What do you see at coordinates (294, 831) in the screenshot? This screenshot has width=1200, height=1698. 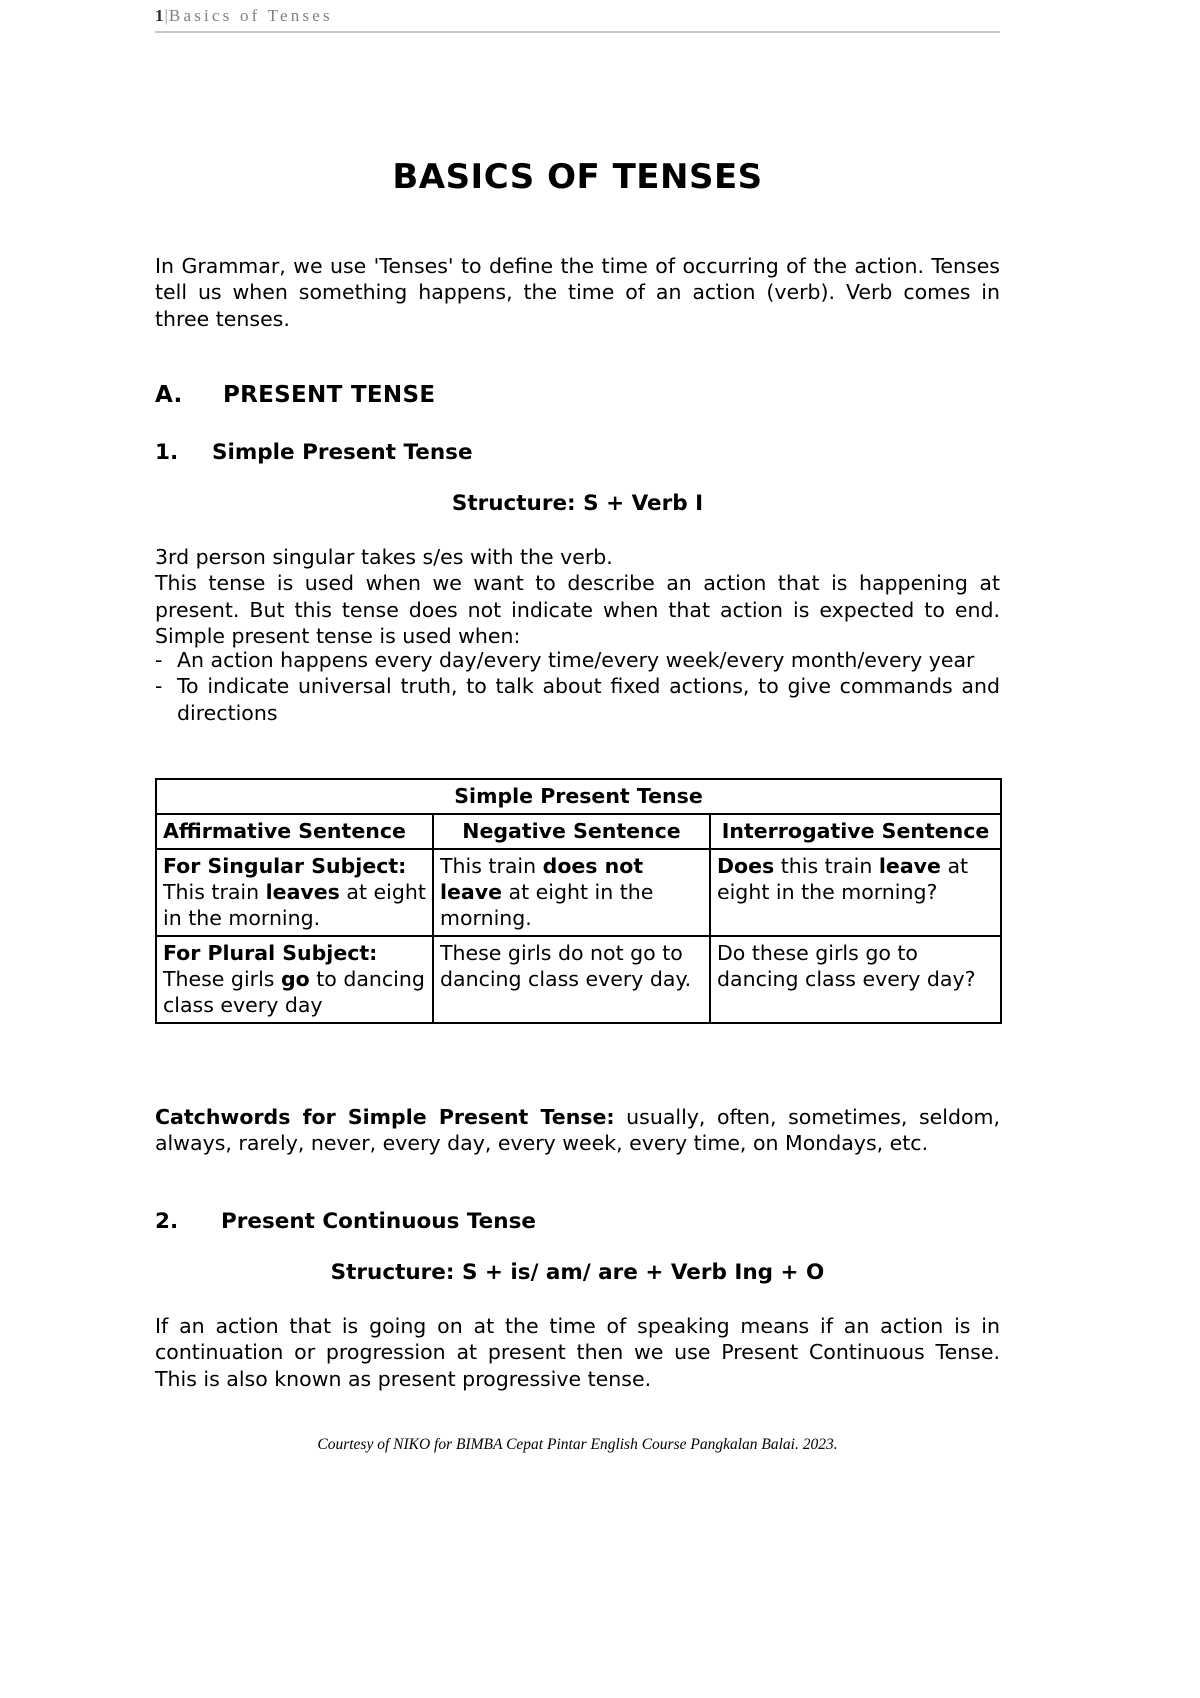 I see `column-header-affirmative: Affirmative Sentence` at bounding box center [294, 831].